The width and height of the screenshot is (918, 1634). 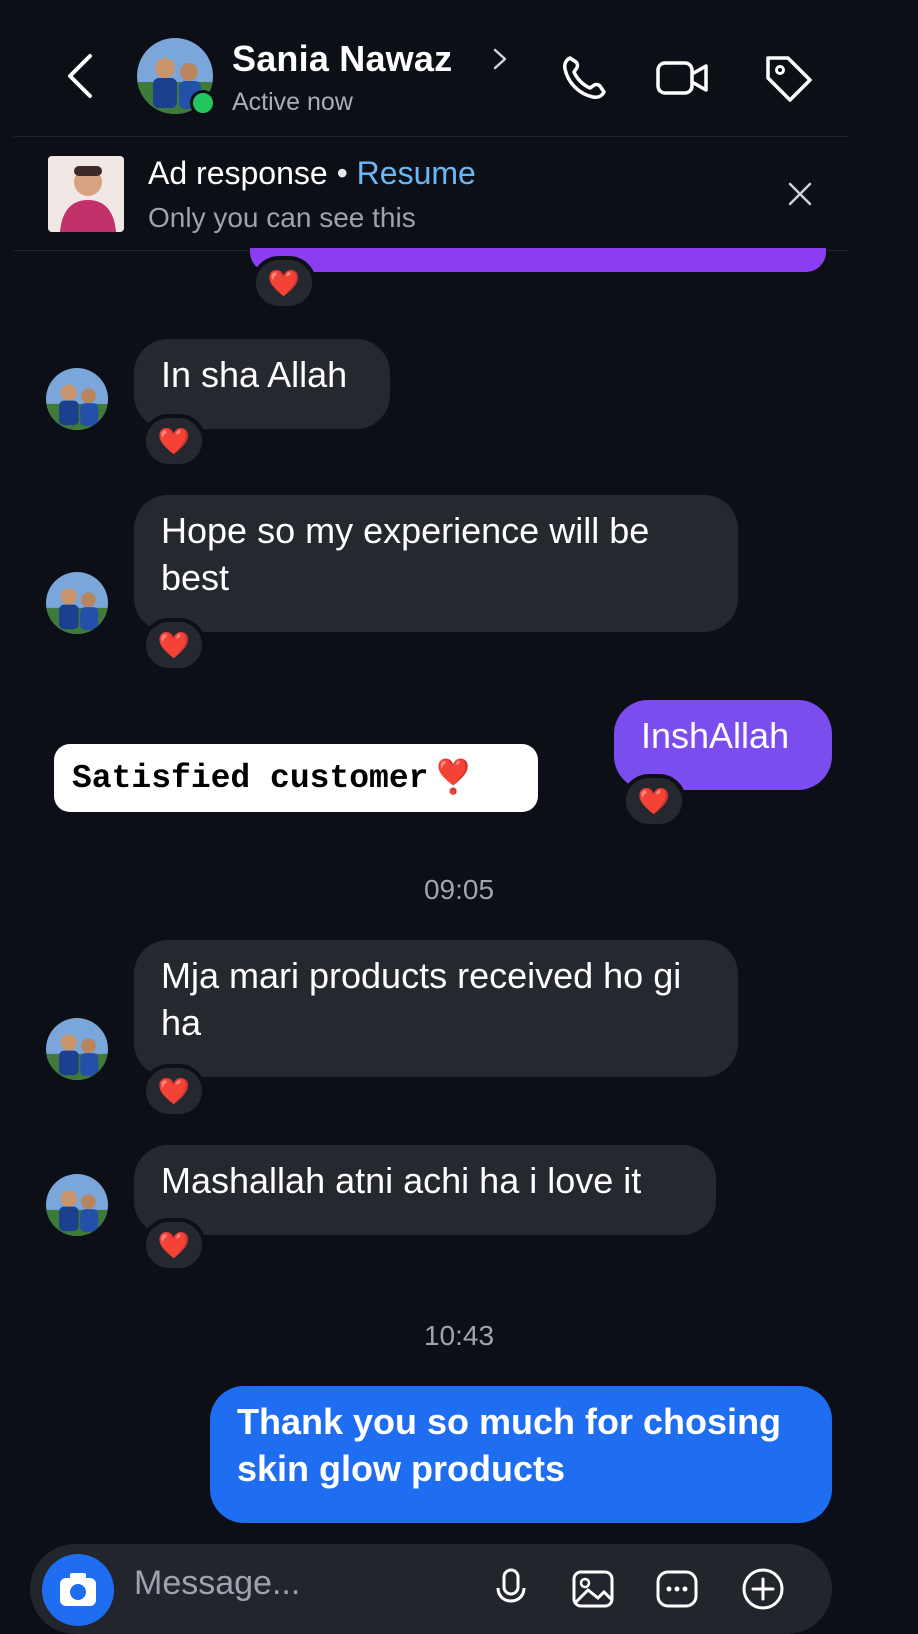 What do you see at coordinates (538, 260) in the screenshot?
I see `previous-outgoing-bubble` at bounding box center [538, 260].